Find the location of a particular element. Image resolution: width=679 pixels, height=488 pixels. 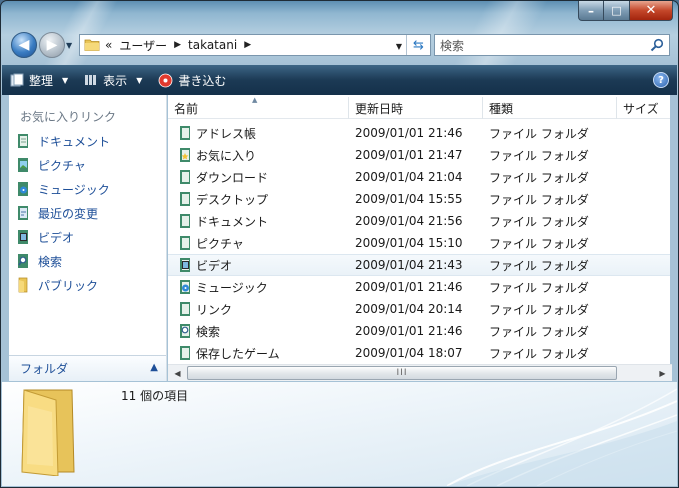

table-row: ドキュメント 2009/01/04 21:56 ファイル フォルダ is located at coordinates (419, 221).